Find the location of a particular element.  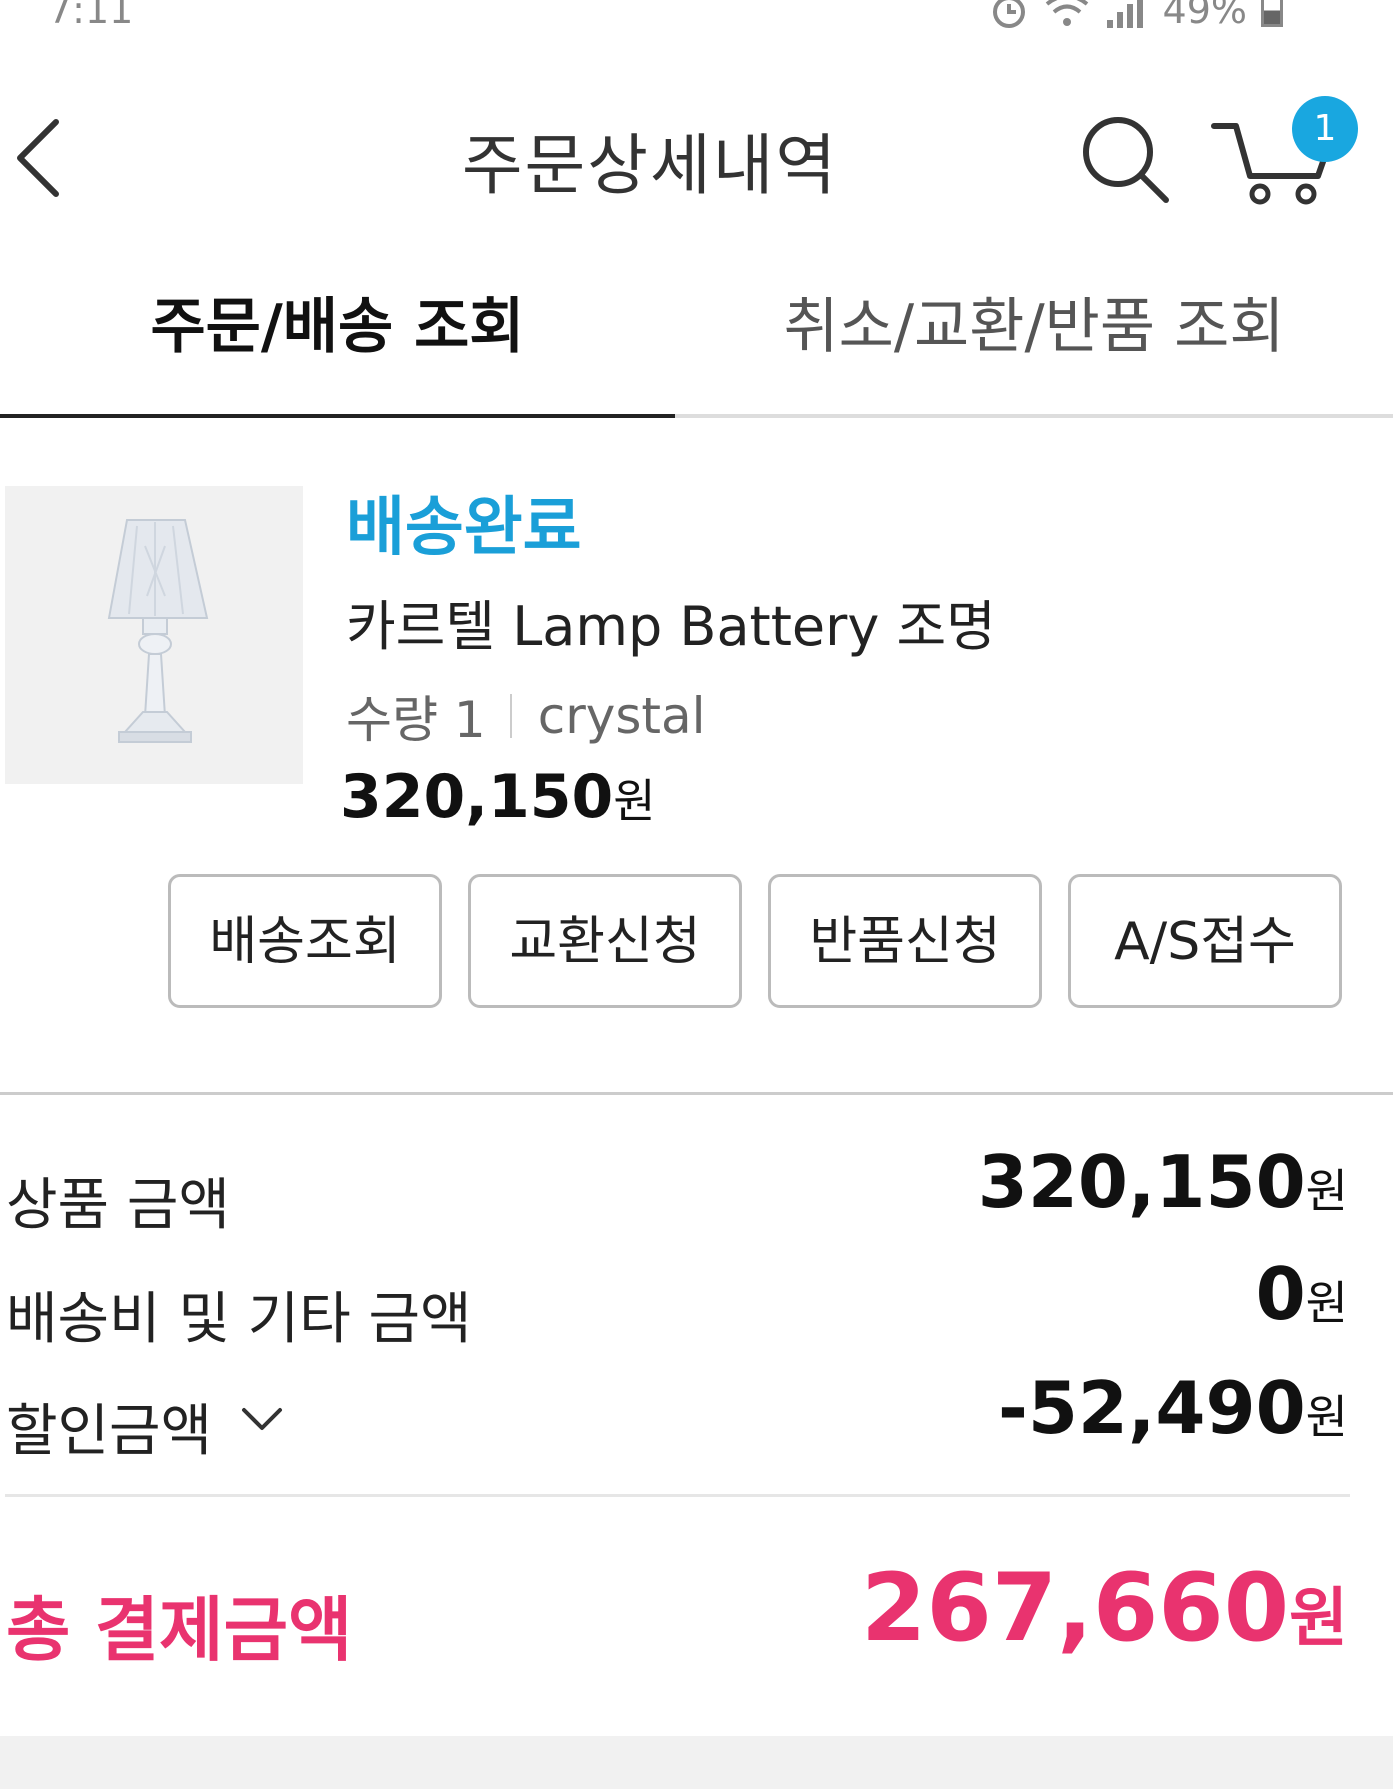

request-exchange-button: 교환신청 is located at coordinates (605, 941).